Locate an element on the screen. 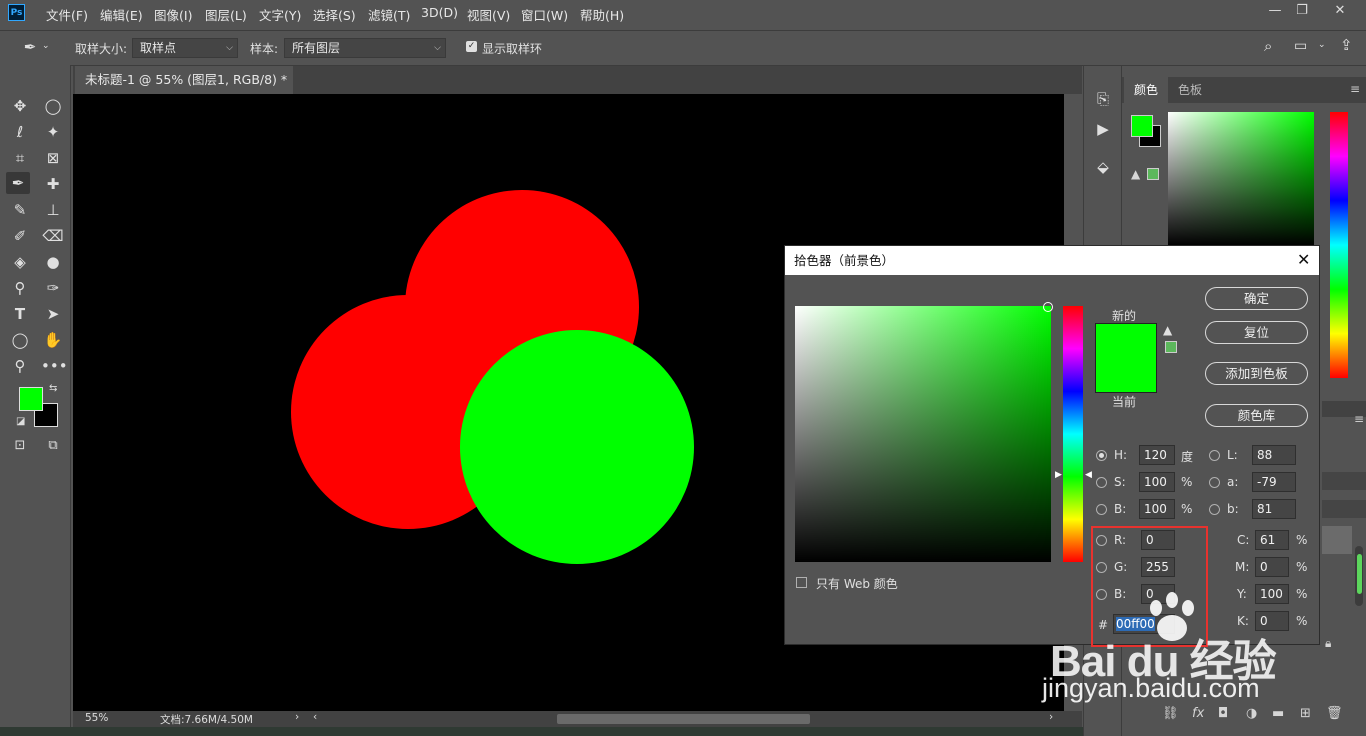 The height and width of the screenshot is (736, 1366). layers-menu-icon: ≡ is located at coordinates (1359, 419).